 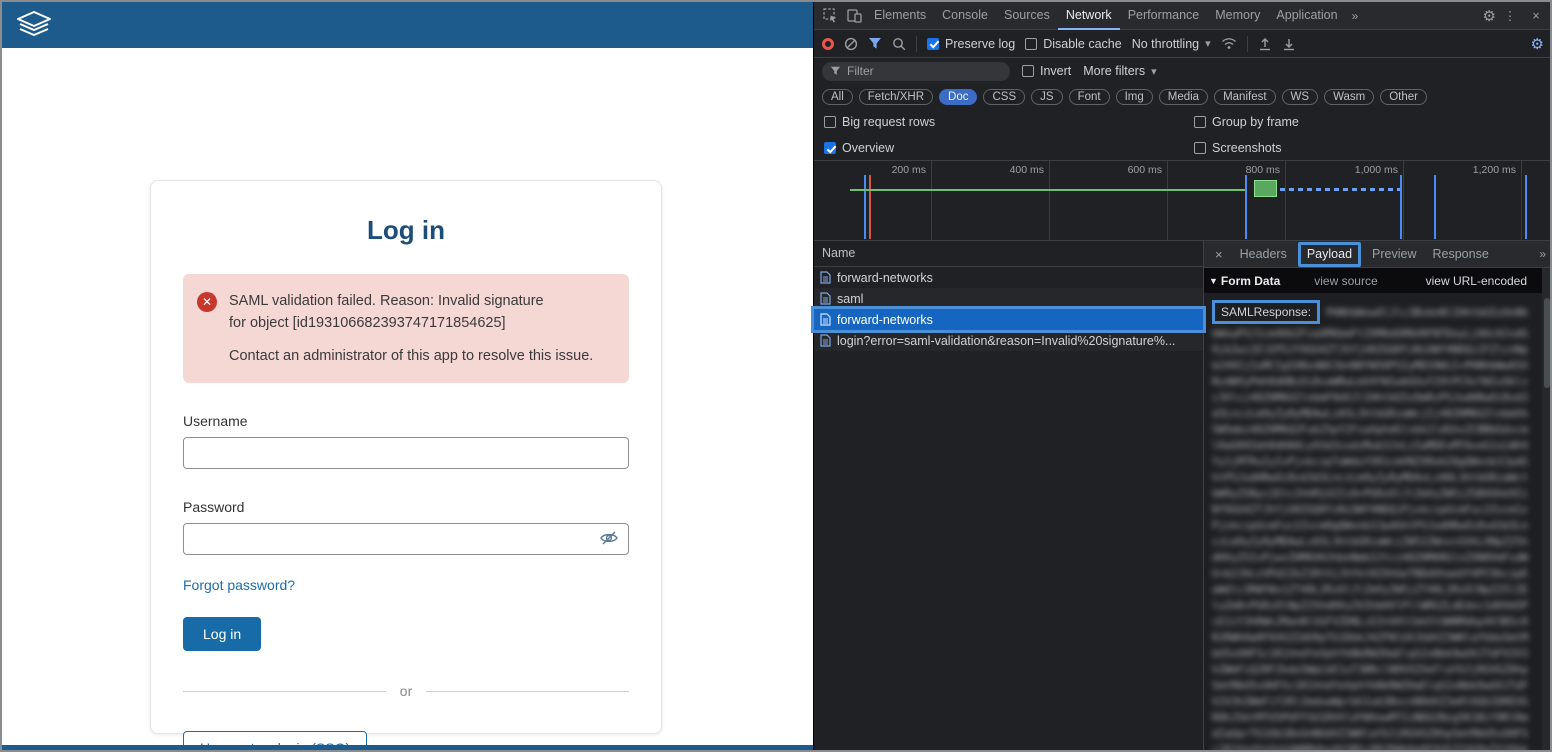 What do you see at coordinates (1109, 200) in the screenshot?
I see `timeline-tick: 600 ms` at bounding box center [1109, 200].